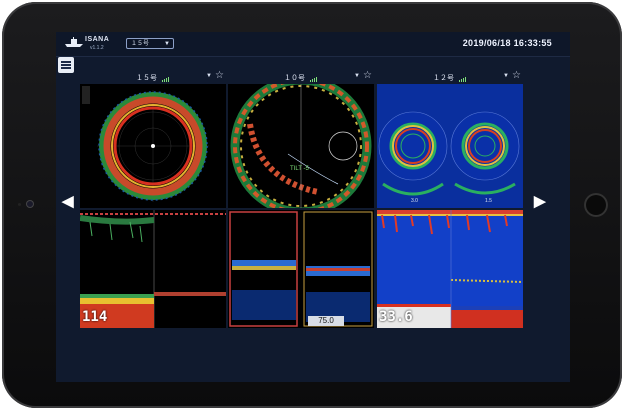 This screenshot has height=410, width=624. What do you see at coordinates (299, 169) in the screenshot?
I see `tilt-label: TILT -5` at bounding box center [299, 169].